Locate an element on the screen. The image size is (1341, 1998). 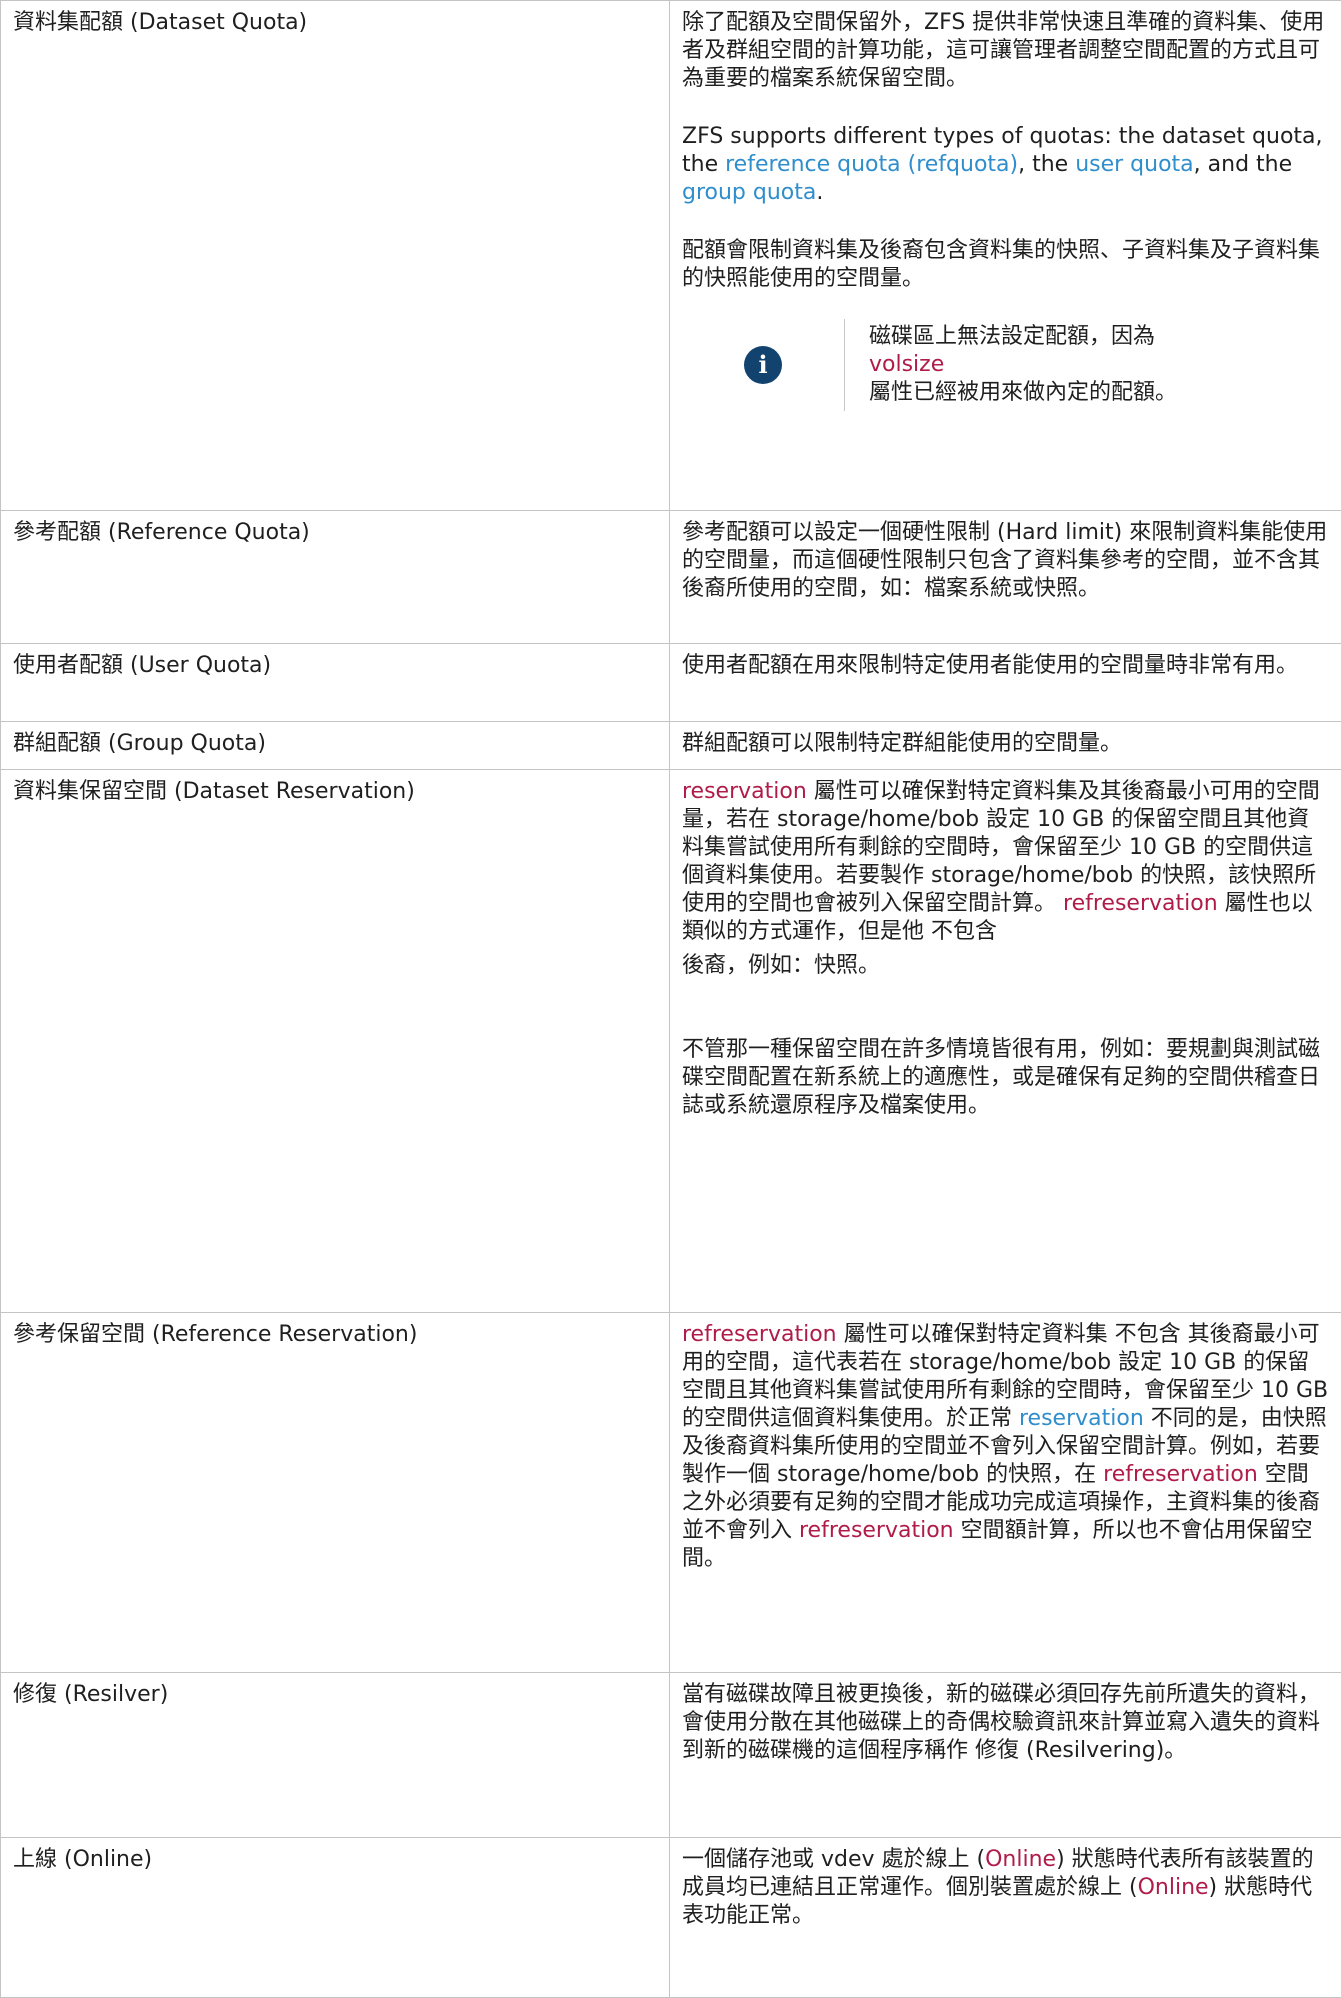
term-cell: 上線 (Online) is located at coordinates (335, 1918).